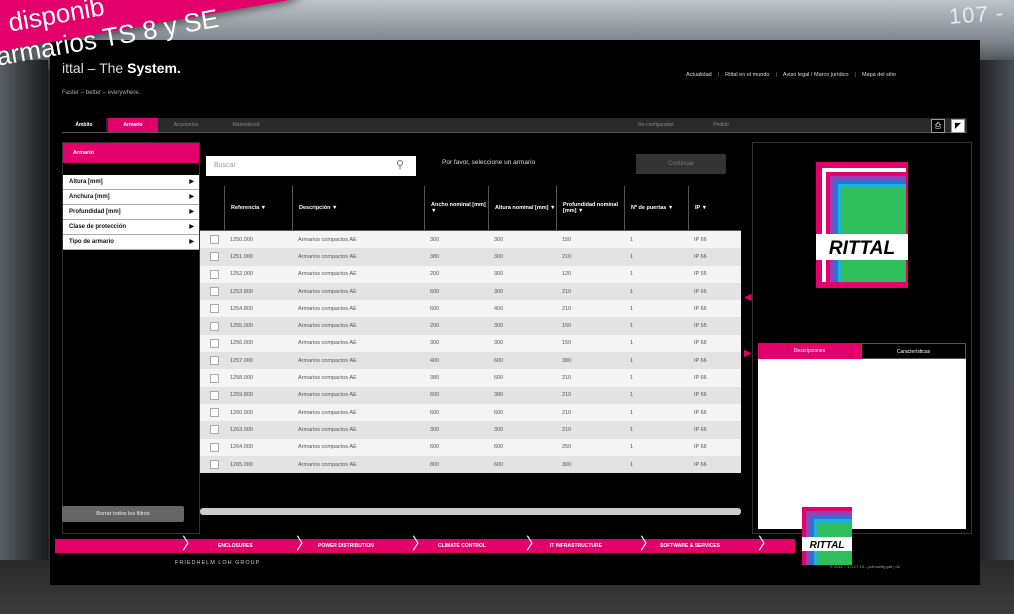 This screenshot has height=614, width=1014. What do you see at coordinates (958, 126) in the screenshot?
I see `cursor-icon: ◤` at bounding box center [958, 126].